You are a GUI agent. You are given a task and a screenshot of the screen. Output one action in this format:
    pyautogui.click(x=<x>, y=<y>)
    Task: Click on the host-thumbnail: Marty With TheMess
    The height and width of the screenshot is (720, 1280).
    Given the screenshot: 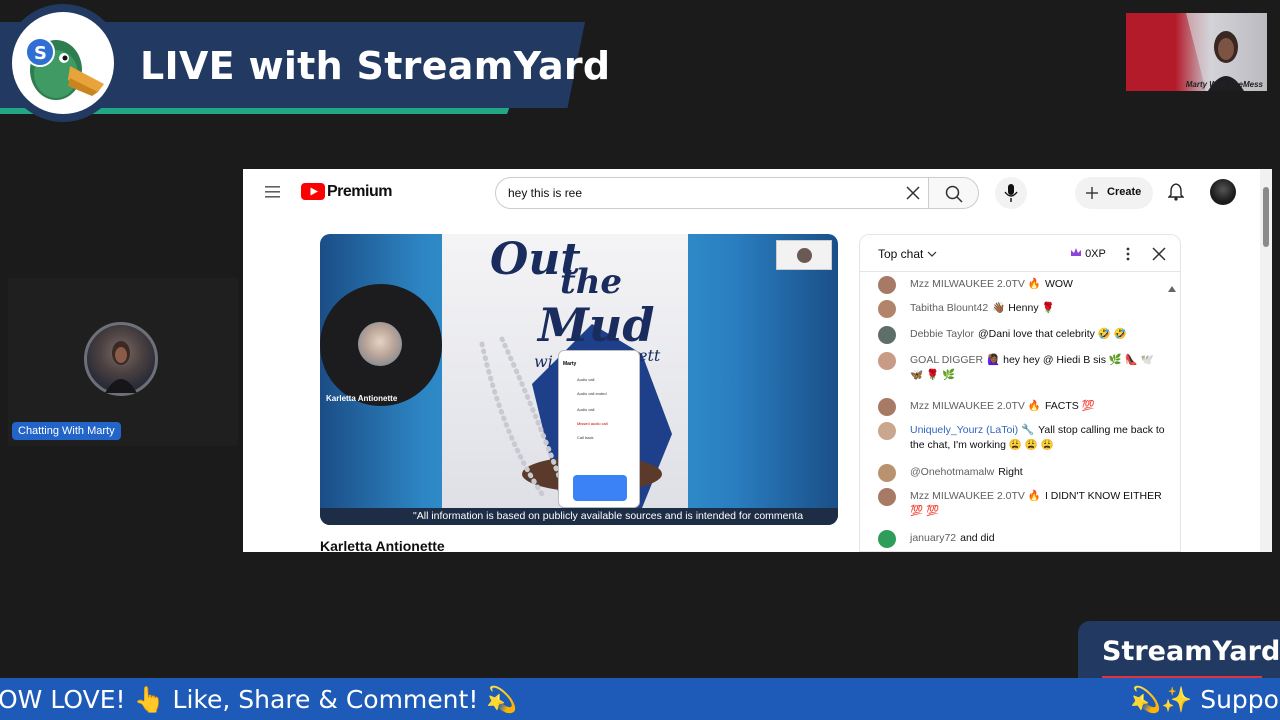 What is the action you would take?
    pyautogui.click(x=1196, y=52)
    